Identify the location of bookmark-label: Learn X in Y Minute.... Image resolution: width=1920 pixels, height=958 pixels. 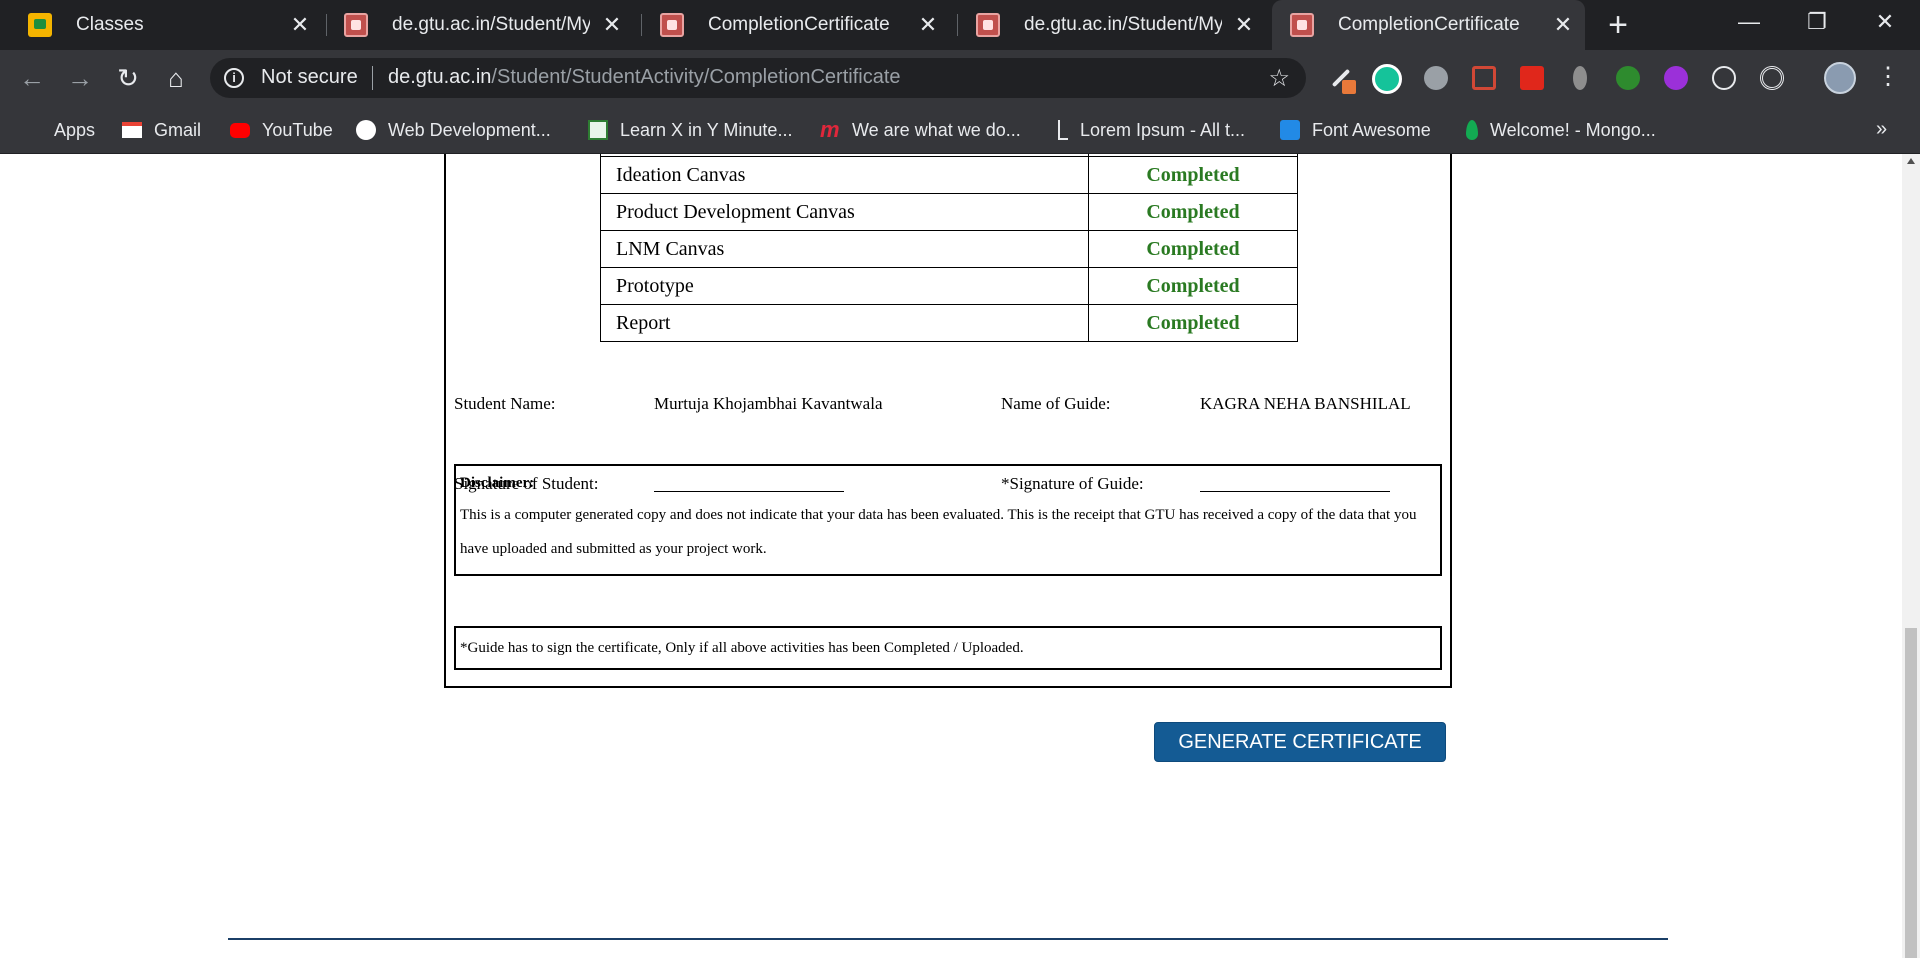
(706, 129).